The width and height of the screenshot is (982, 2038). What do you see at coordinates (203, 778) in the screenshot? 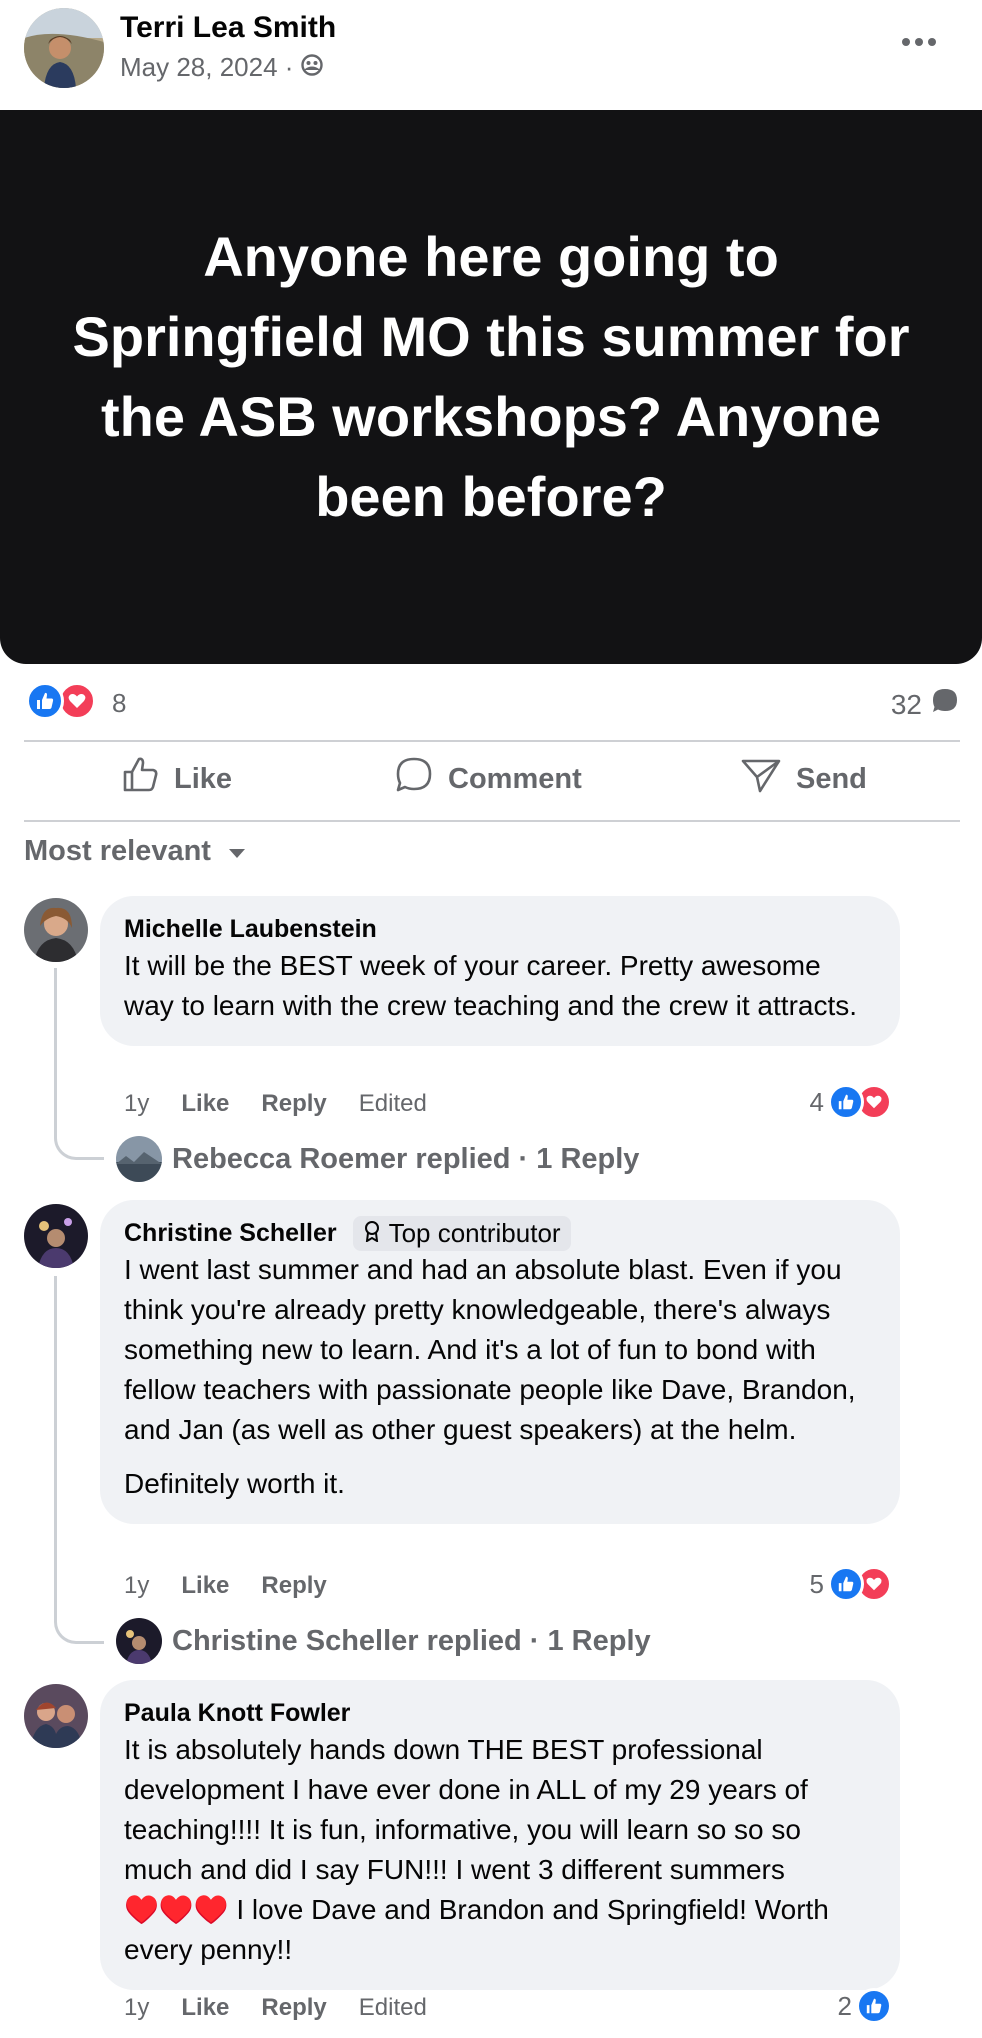
I see `like-button-label: Like` at bounding box center [203, 778].